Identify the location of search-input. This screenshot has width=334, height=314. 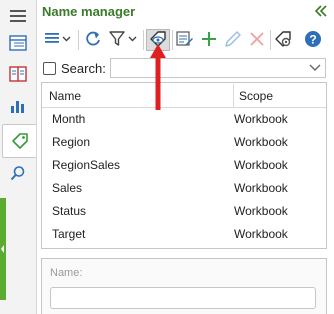
(218, 68).